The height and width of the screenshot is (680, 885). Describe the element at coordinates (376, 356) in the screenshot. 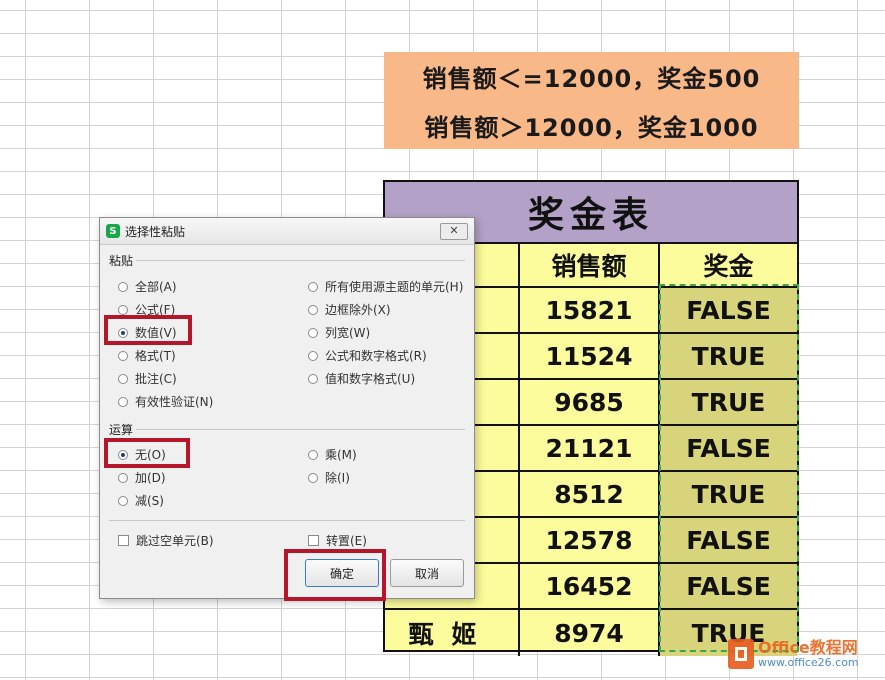

I see `option-label: 公式和数字格式(R)` at that location.